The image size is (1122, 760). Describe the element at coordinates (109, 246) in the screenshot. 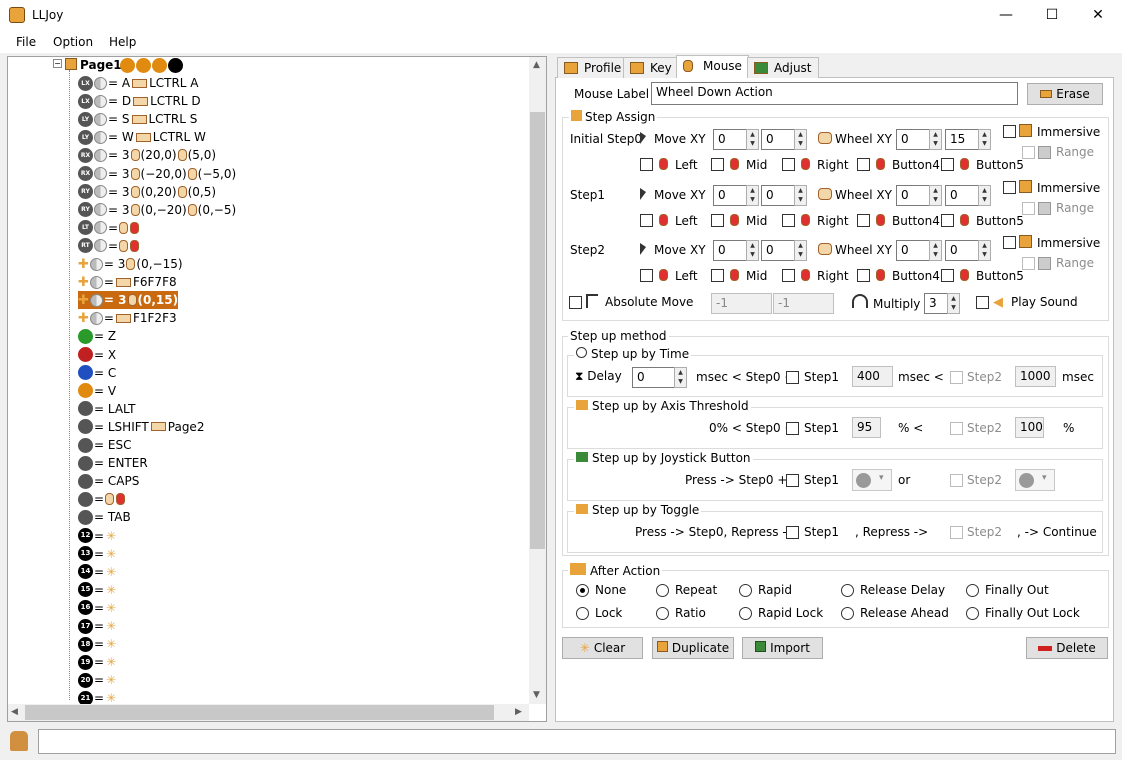

I see `tree-row: RT =` at that location.